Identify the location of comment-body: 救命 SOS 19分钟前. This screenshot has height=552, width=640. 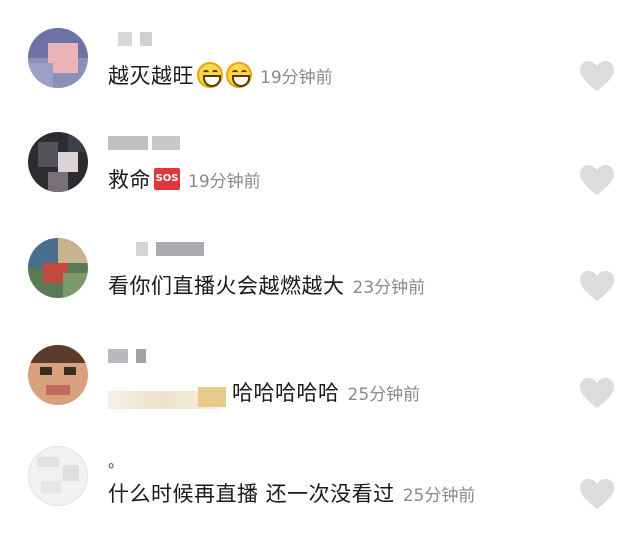
(184, 179).